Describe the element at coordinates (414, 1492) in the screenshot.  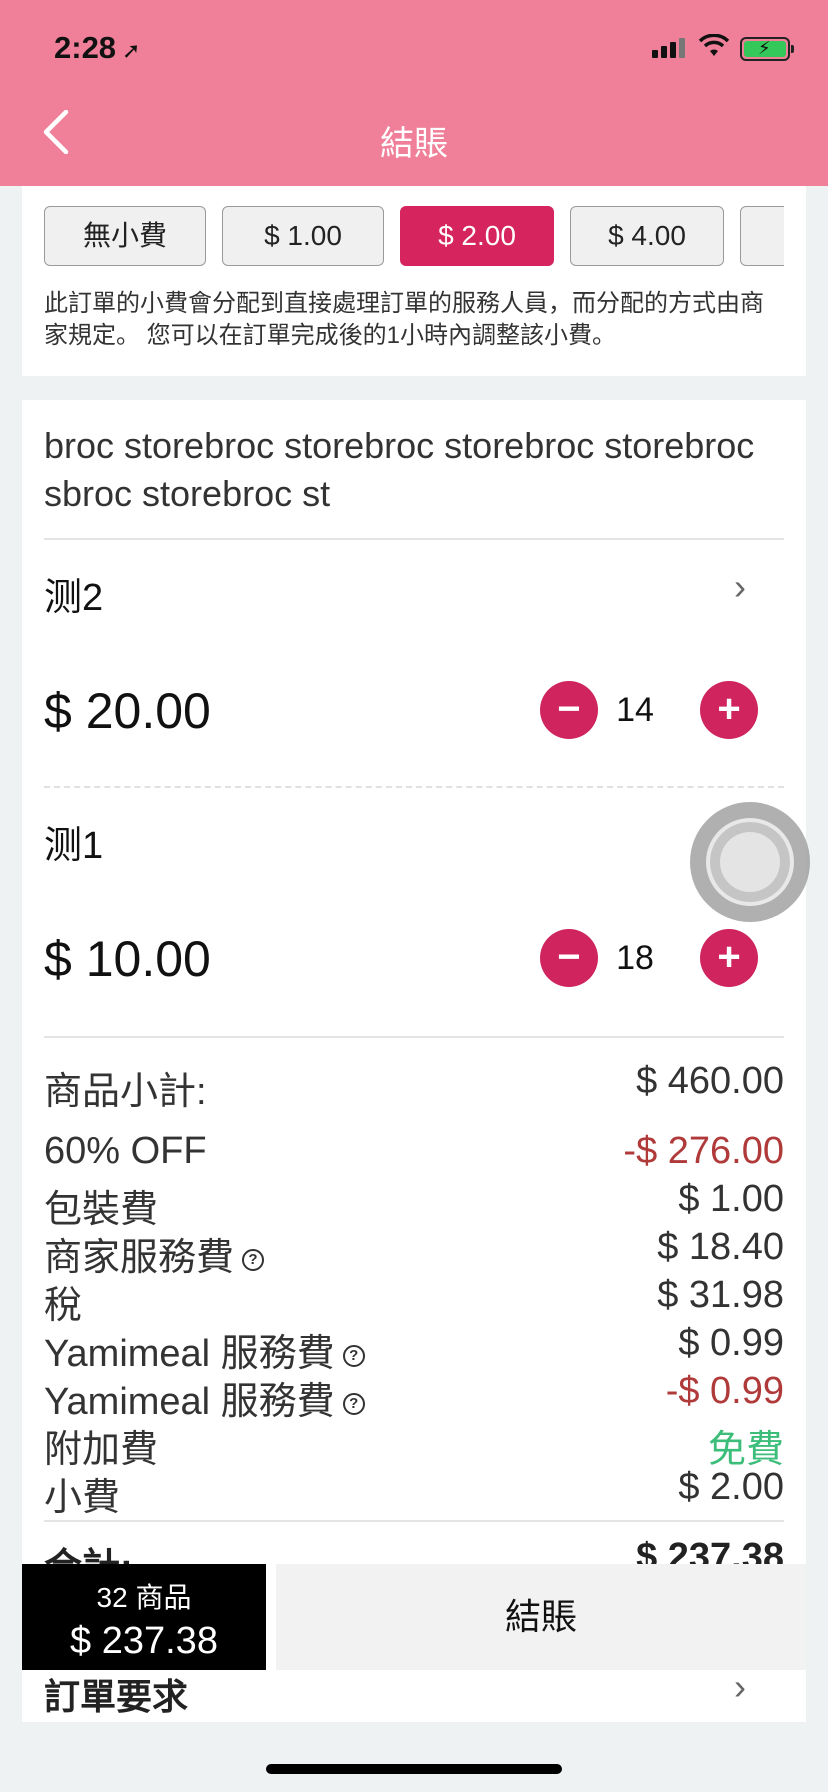
I see `tip-row: 小費 $ 2.00` at that location.